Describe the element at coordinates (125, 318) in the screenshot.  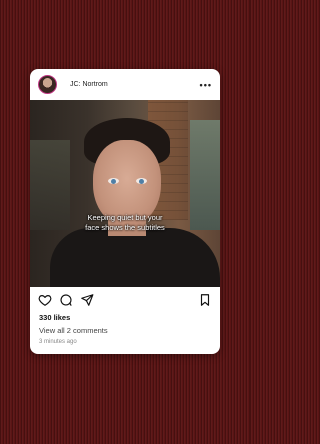
I see `like-count: 330 likes` at that location.